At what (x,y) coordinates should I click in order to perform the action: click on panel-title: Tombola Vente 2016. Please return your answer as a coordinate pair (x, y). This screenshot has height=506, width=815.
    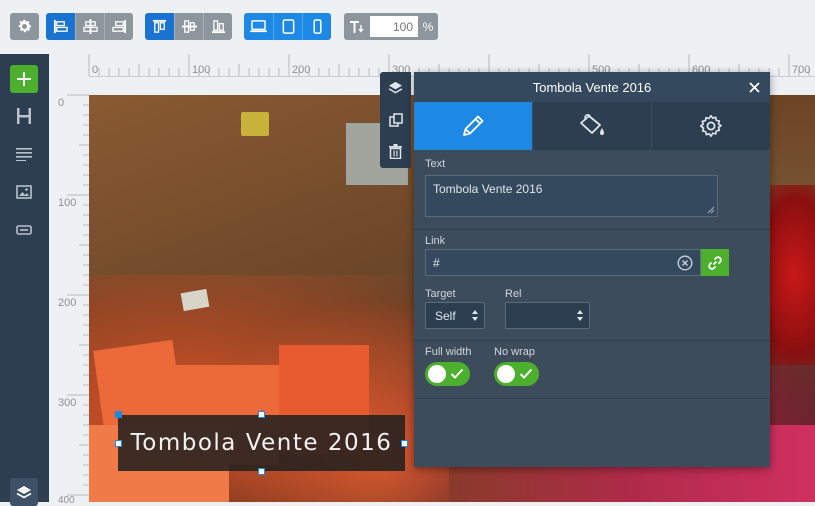
    Looking at the image, I should click on (592, 87).